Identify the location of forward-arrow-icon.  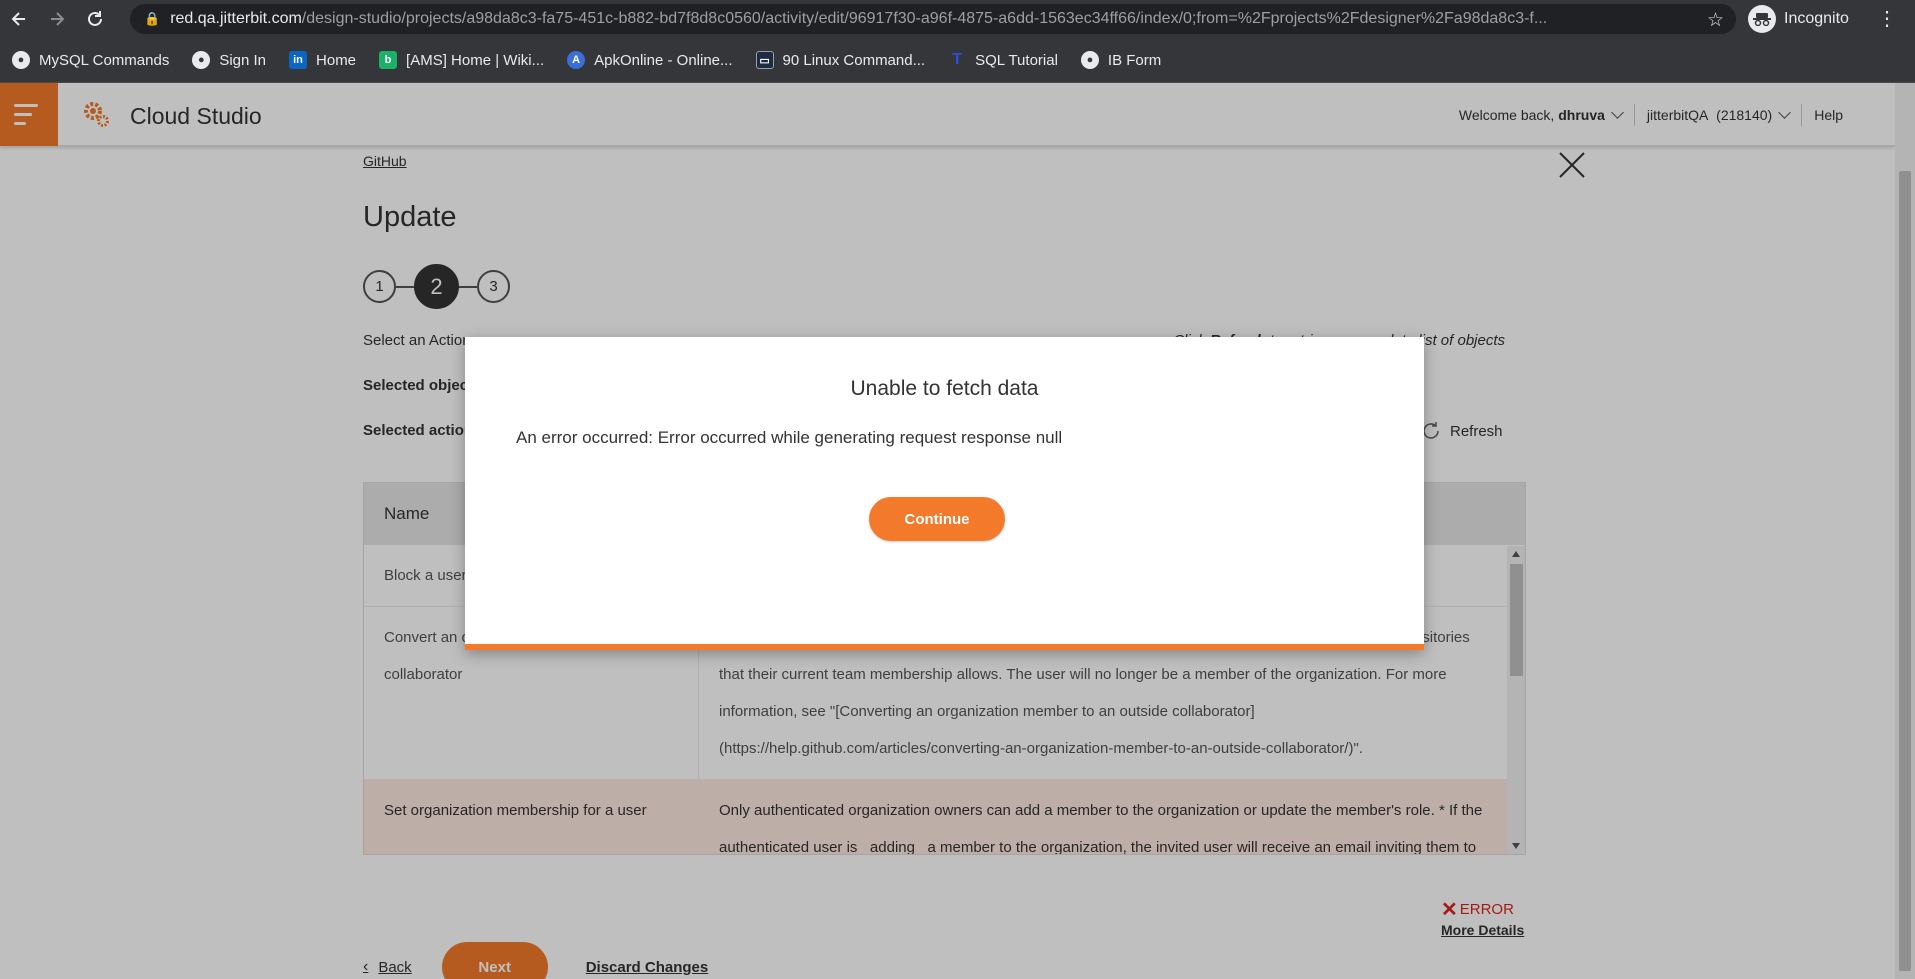
(57, 19).